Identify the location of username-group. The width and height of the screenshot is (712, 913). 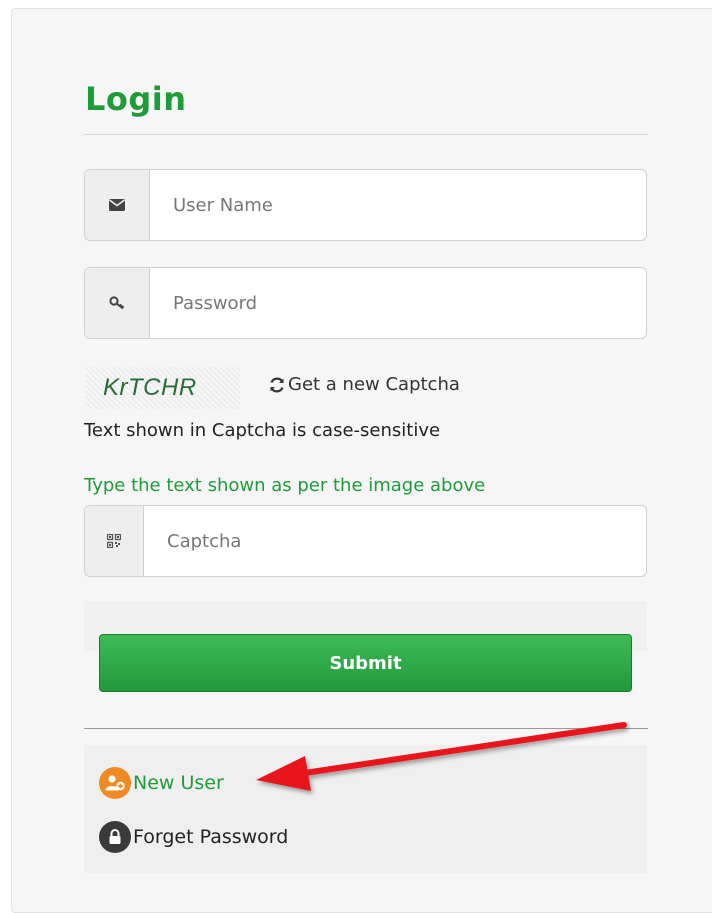
(365, 205).